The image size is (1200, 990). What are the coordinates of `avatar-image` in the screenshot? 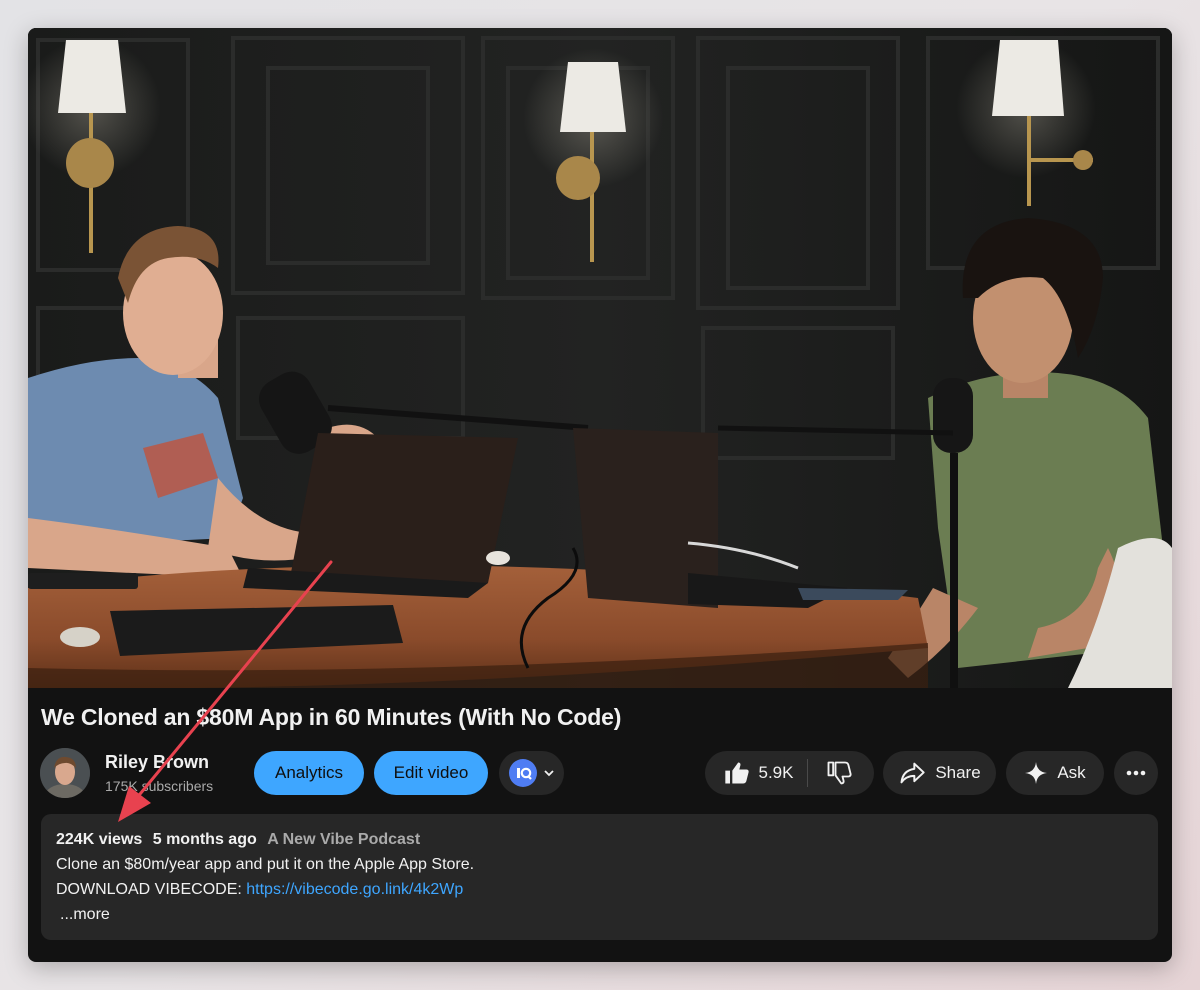 It's located at (65, 773).